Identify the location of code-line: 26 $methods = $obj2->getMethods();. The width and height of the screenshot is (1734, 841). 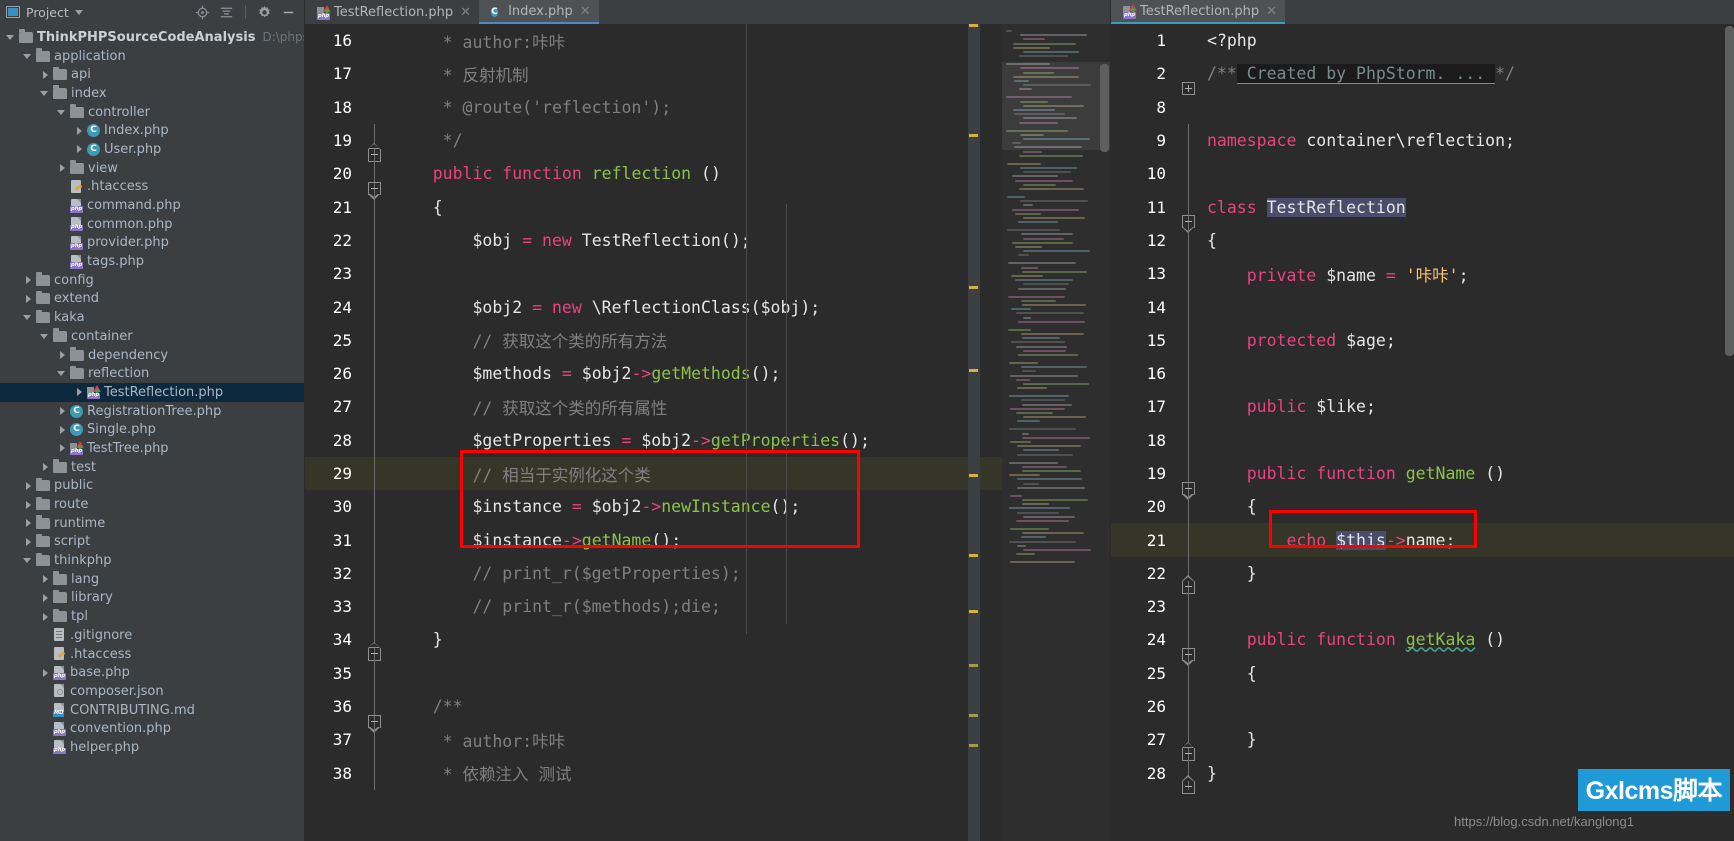
(707, 373).